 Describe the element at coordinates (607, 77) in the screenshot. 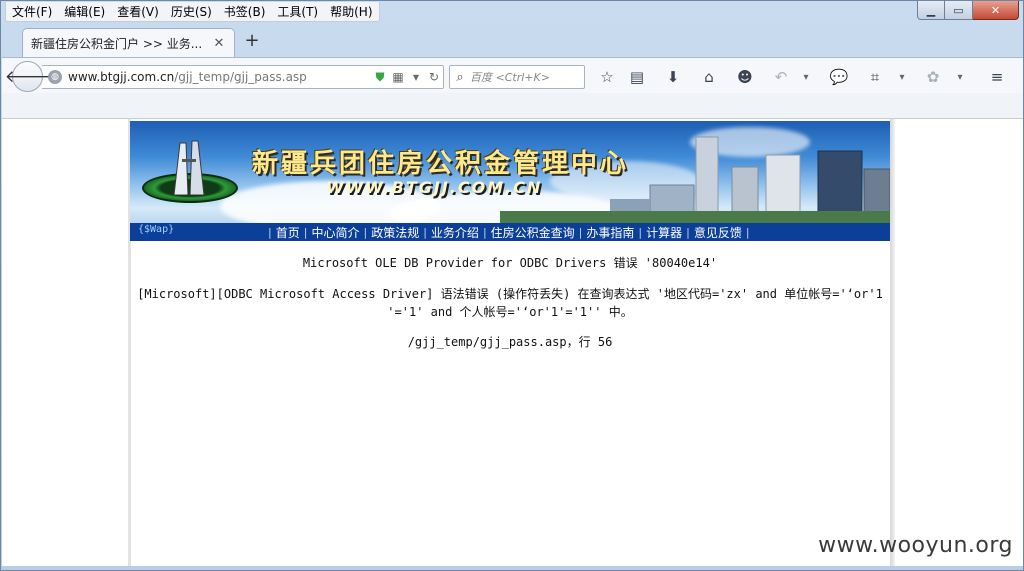

I see `star-icon: ☆` at that location.